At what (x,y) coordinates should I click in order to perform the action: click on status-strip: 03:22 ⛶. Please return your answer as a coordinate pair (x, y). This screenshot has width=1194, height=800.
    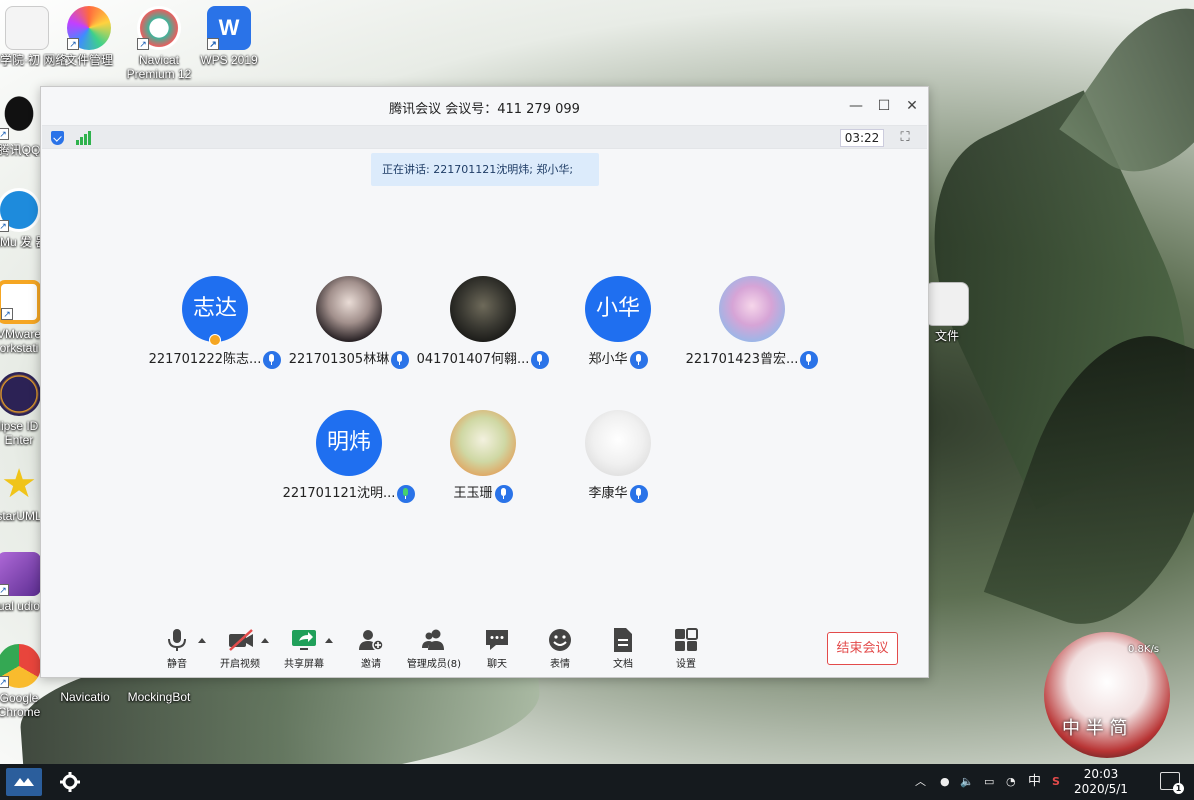
    Looking at the image, I should click on (484, 137).